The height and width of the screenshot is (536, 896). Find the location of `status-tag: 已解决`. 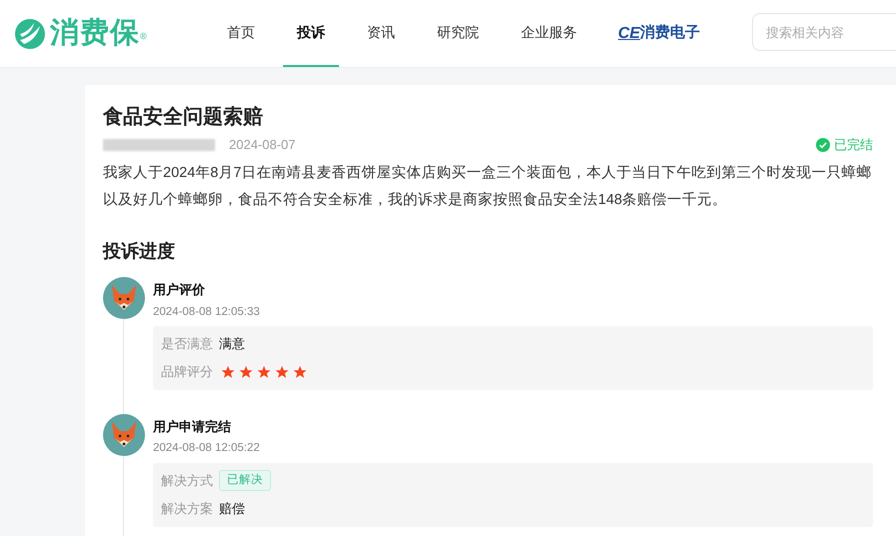

status-tag: 已解决 is located at coordinates (245, 481).